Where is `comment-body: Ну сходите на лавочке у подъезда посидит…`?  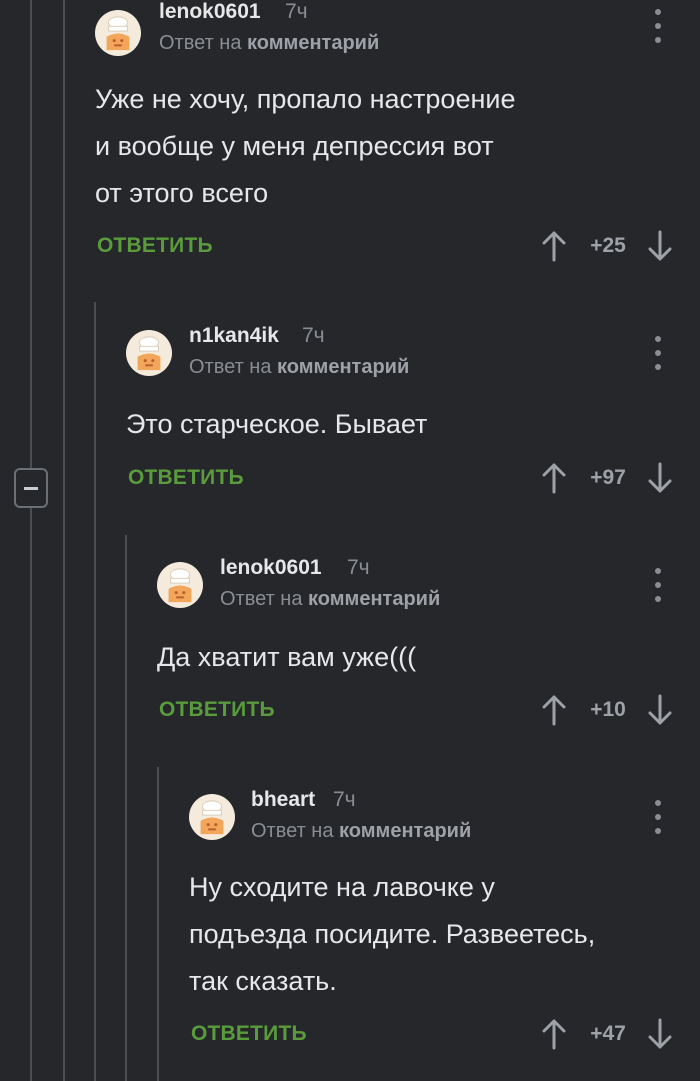 comment-body: Ну сходите на лавочке у подъезда посидит… is located at coordinates (392, 934).